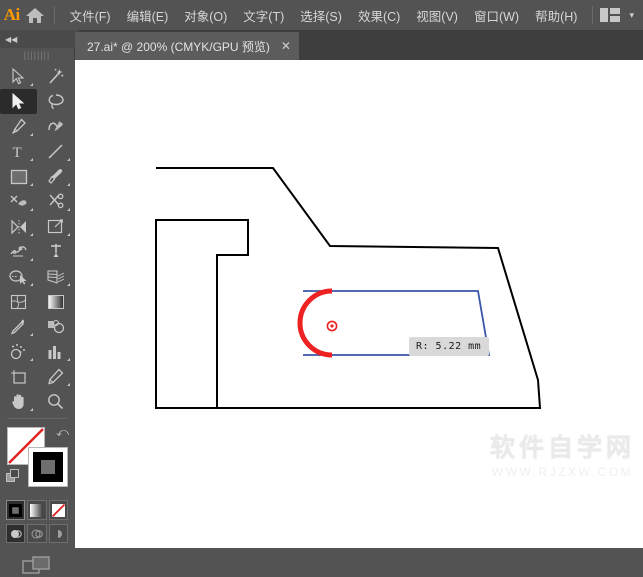 This screenshot has height=577, width=643. I want to click on color-mode-row, so click(37, 508).